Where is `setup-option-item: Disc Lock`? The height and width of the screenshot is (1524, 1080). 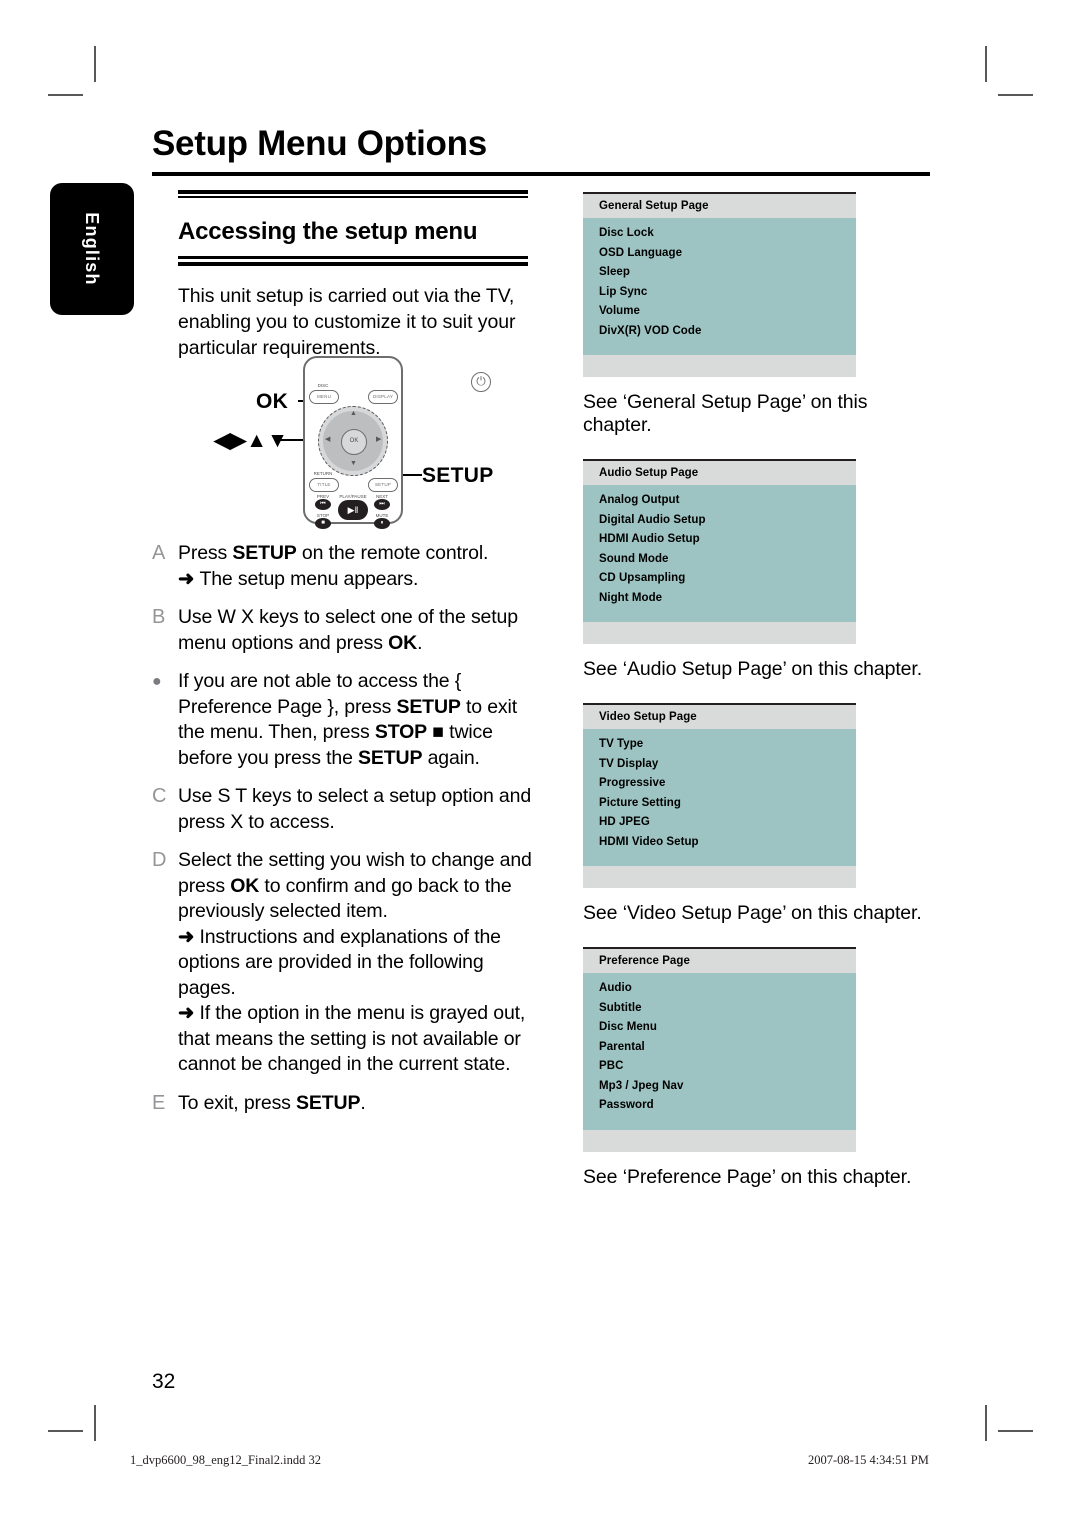
setup-option-item: Disc Lock is located at coordinates (719, 234).